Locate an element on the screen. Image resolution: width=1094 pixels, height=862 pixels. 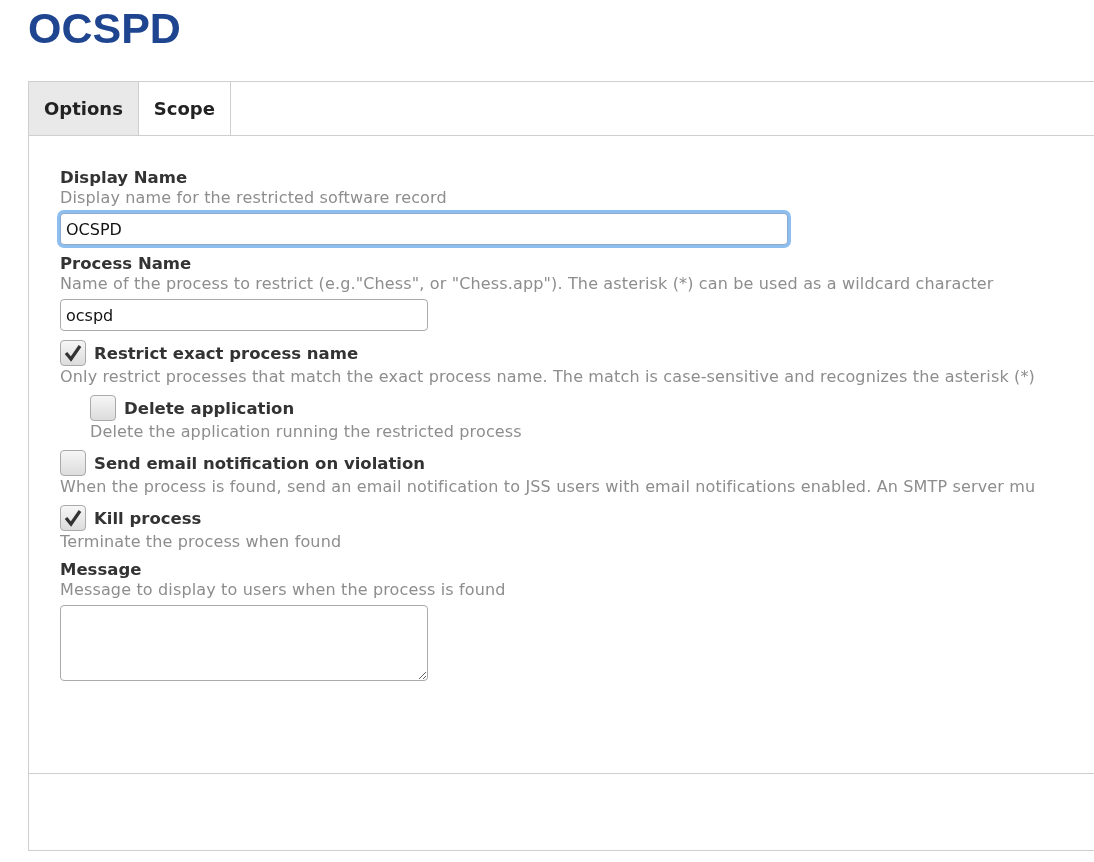
field-hint: Only restrict processes that match the exact process name. The match is case-sensitive and recognizes the asterisk (*) is located at coordinates (548, 376).